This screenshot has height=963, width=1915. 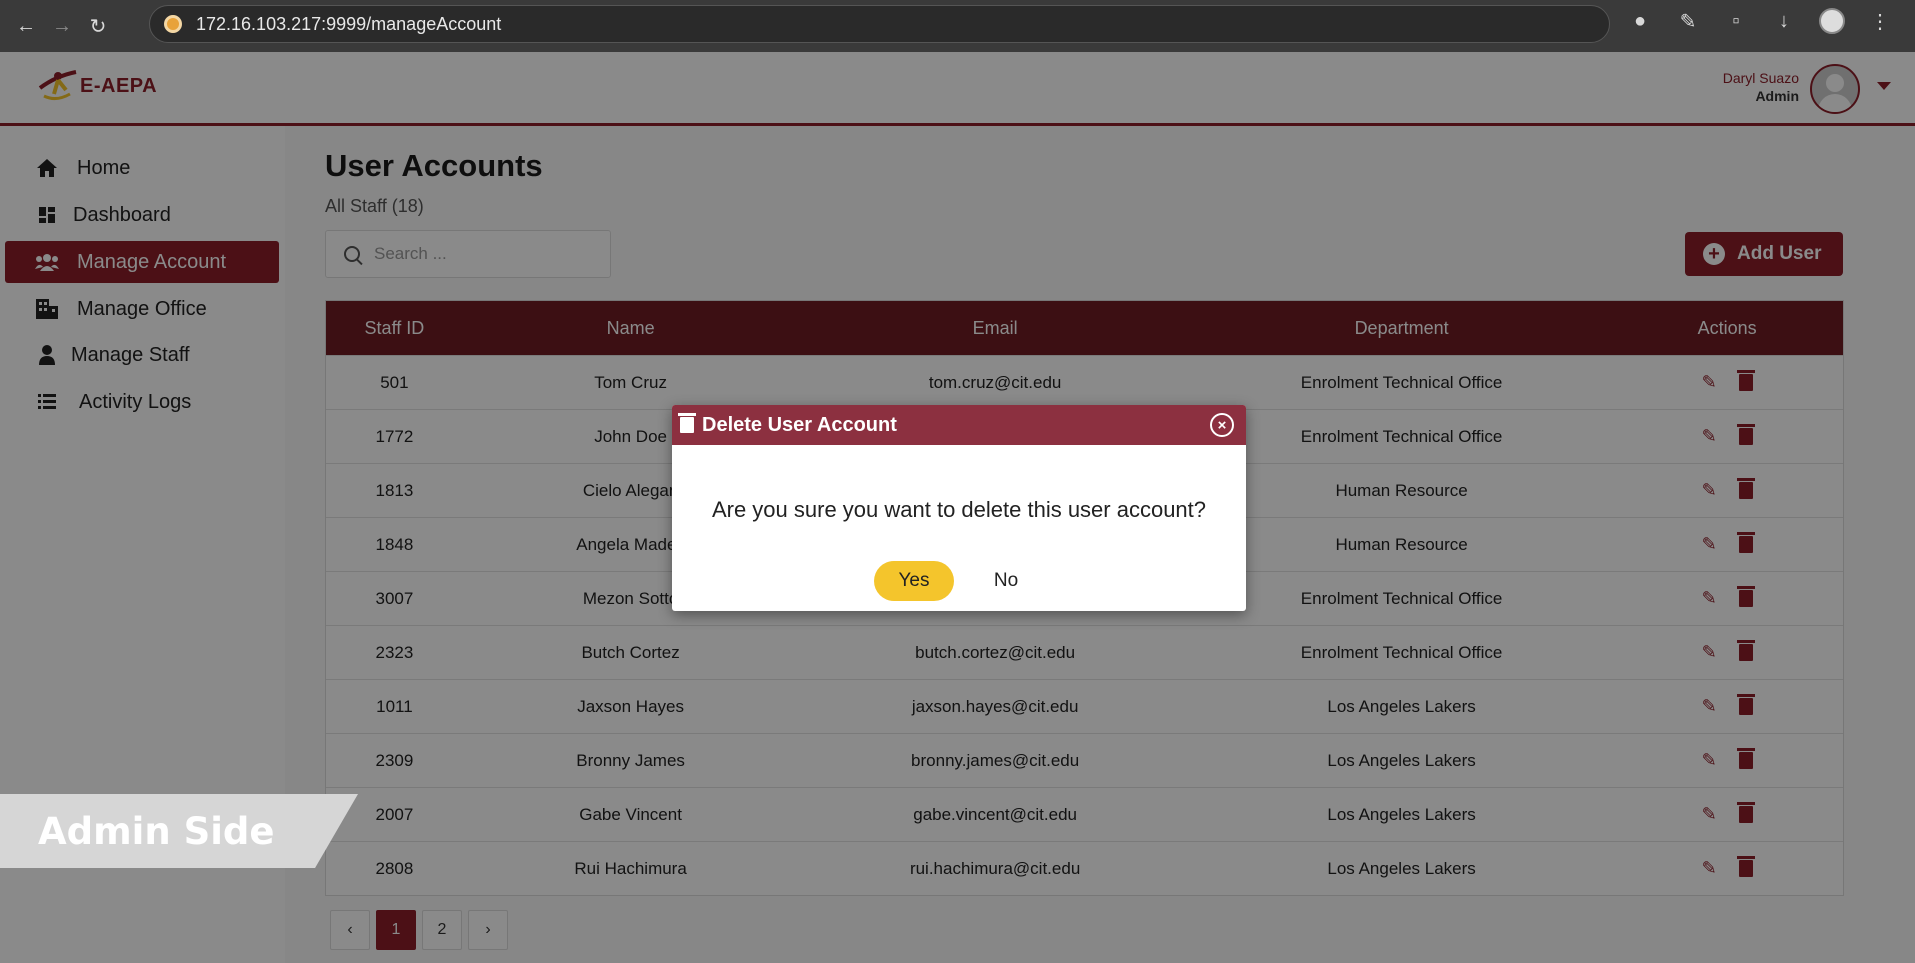 What do you see at coordinates (959, 425) in the screenshot?
I see `dialog-header: Delete User Account ×` at bounding box center [959, 425].